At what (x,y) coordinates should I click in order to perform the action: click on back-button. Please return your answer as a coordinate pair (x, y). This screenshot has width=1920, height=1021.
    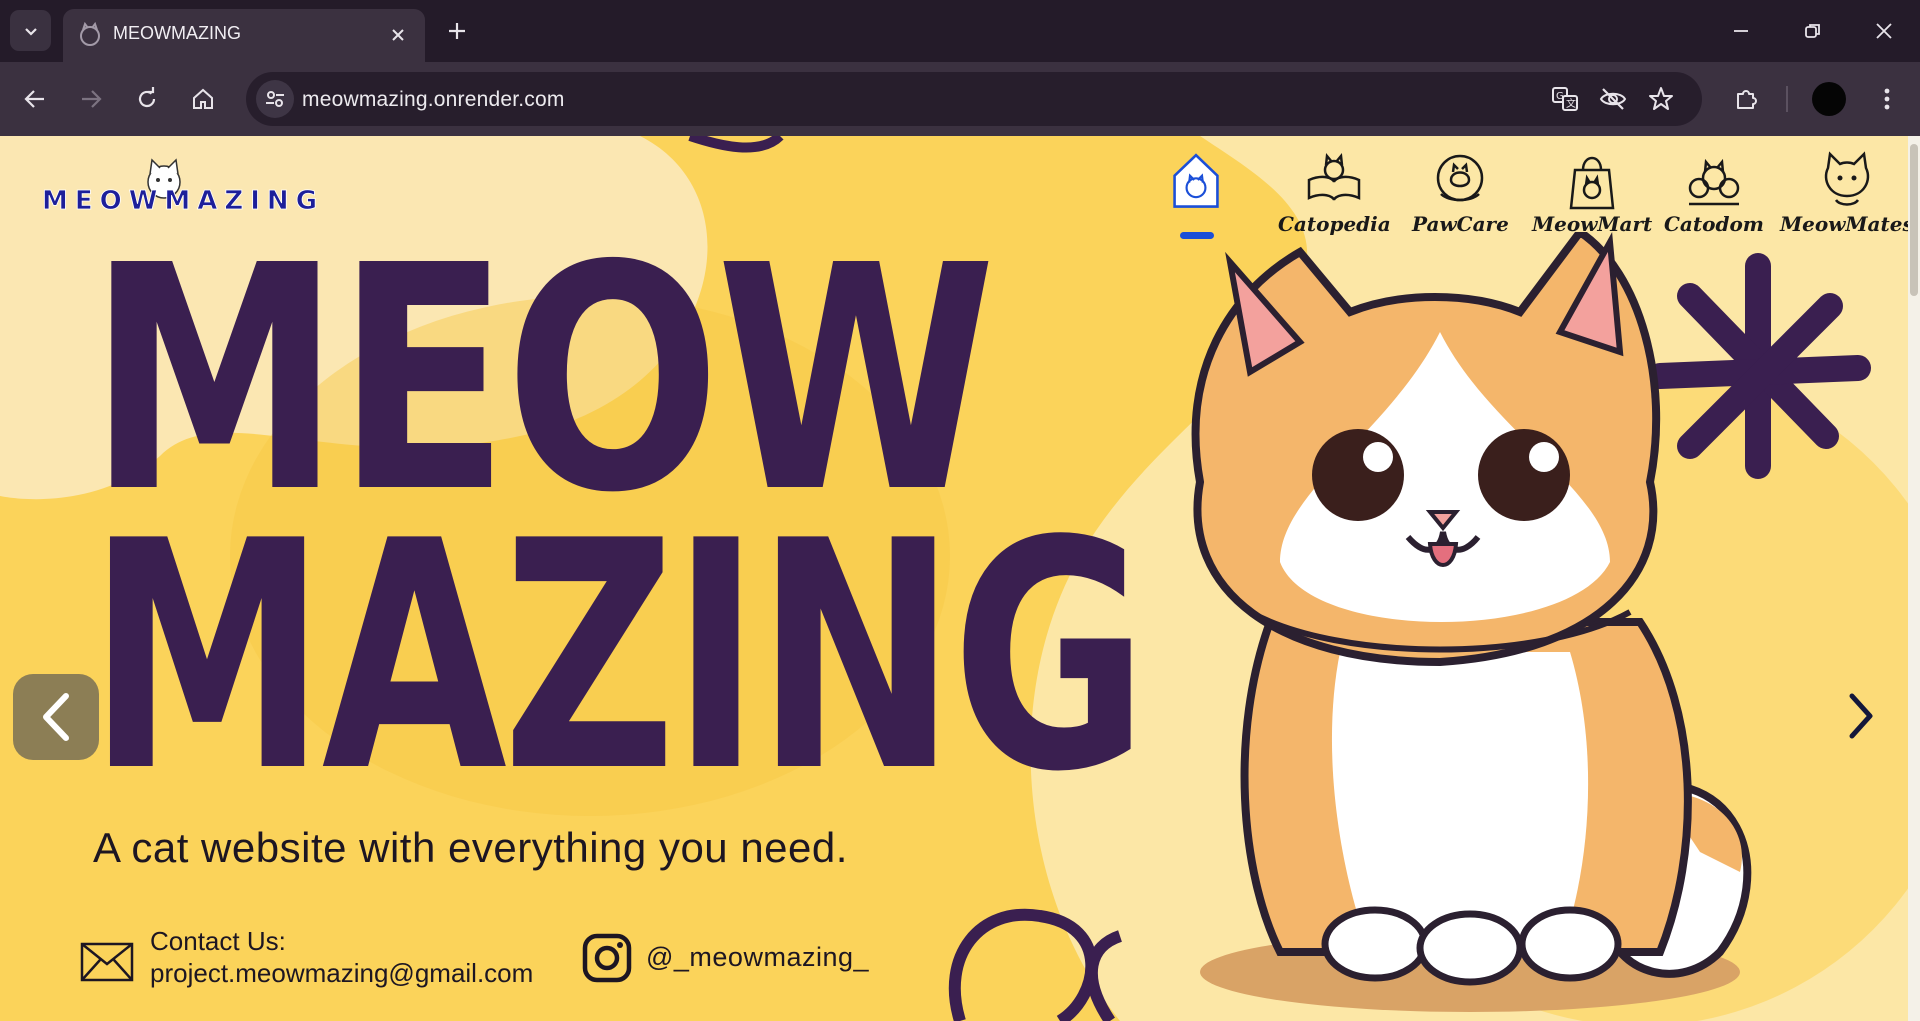
    Looking at the image, I should click on (35, 99).